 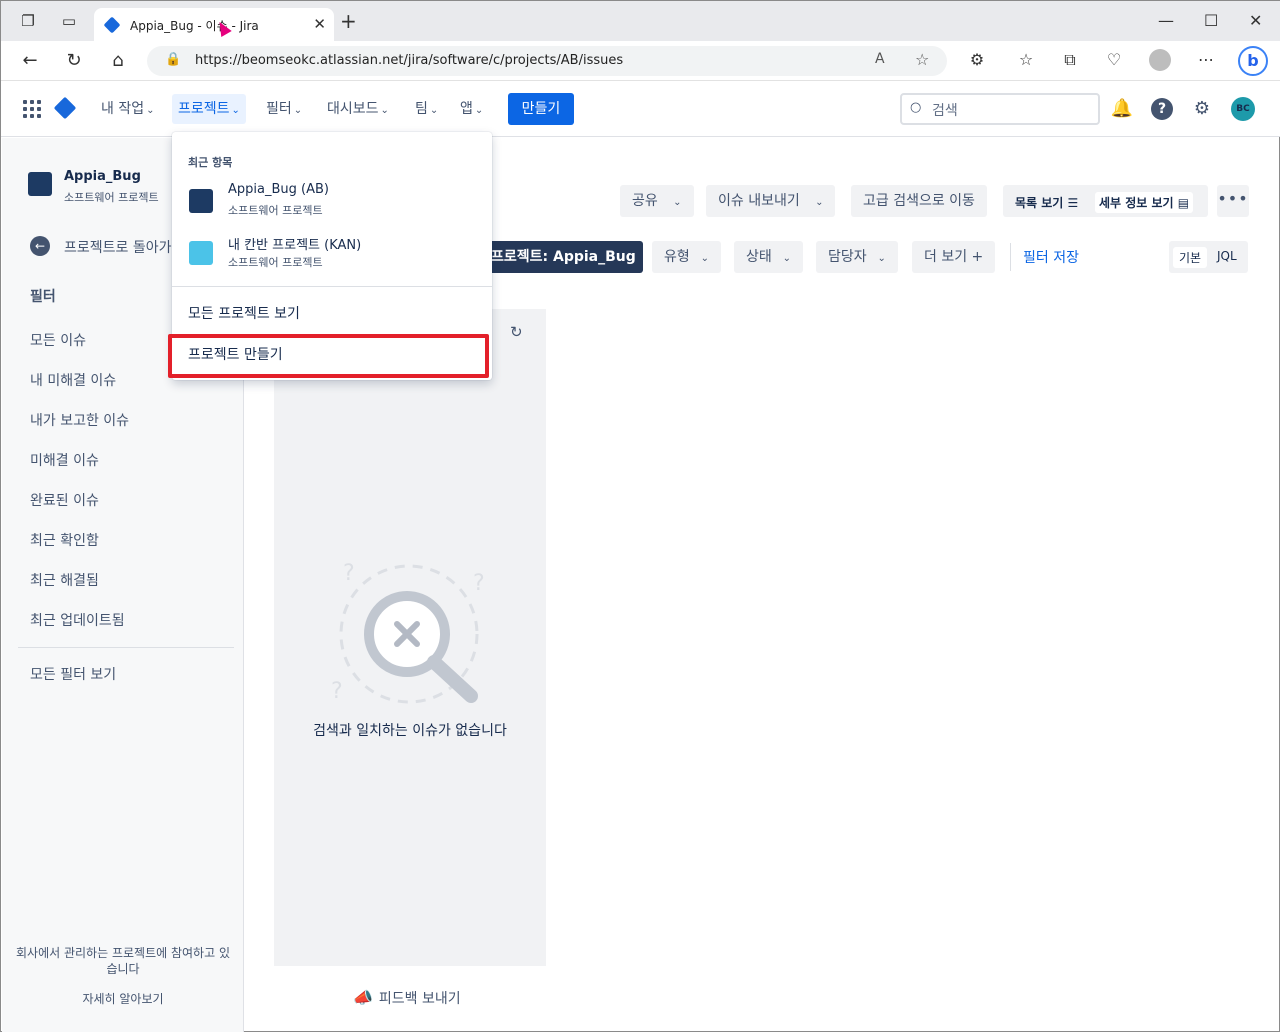 What do you see at coordinates (332, 286) in the screenshot?
I see `dropdown-divider` at bounding box center [332, 286].